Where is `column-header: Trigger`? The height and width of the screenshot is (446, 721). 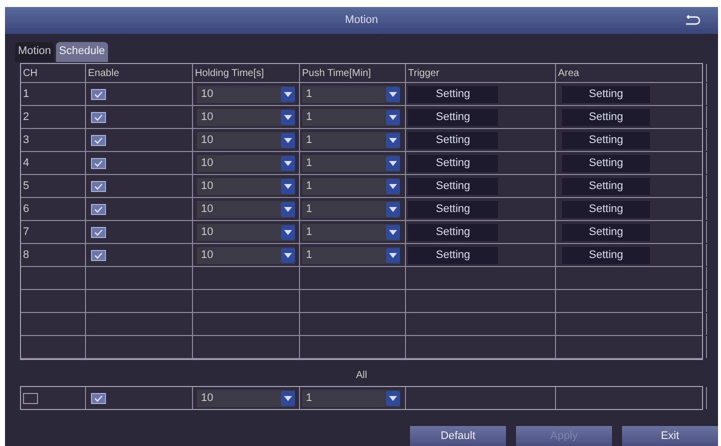
column-header: Trigger is located at coordinates (424, 73).